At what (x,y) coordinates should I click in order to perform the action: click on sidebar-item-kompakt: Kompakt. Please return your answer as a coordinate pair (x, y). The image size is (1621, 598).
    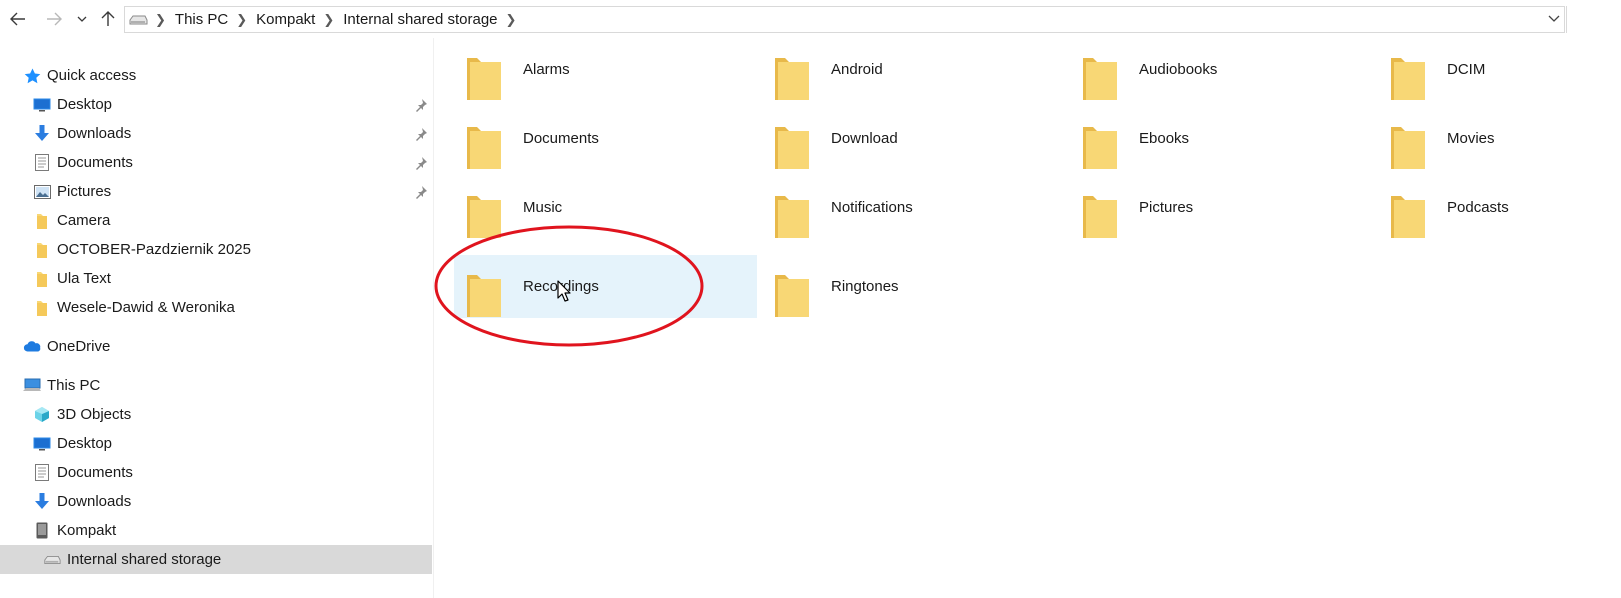
    Looking at the image, I should click on (216, 530).